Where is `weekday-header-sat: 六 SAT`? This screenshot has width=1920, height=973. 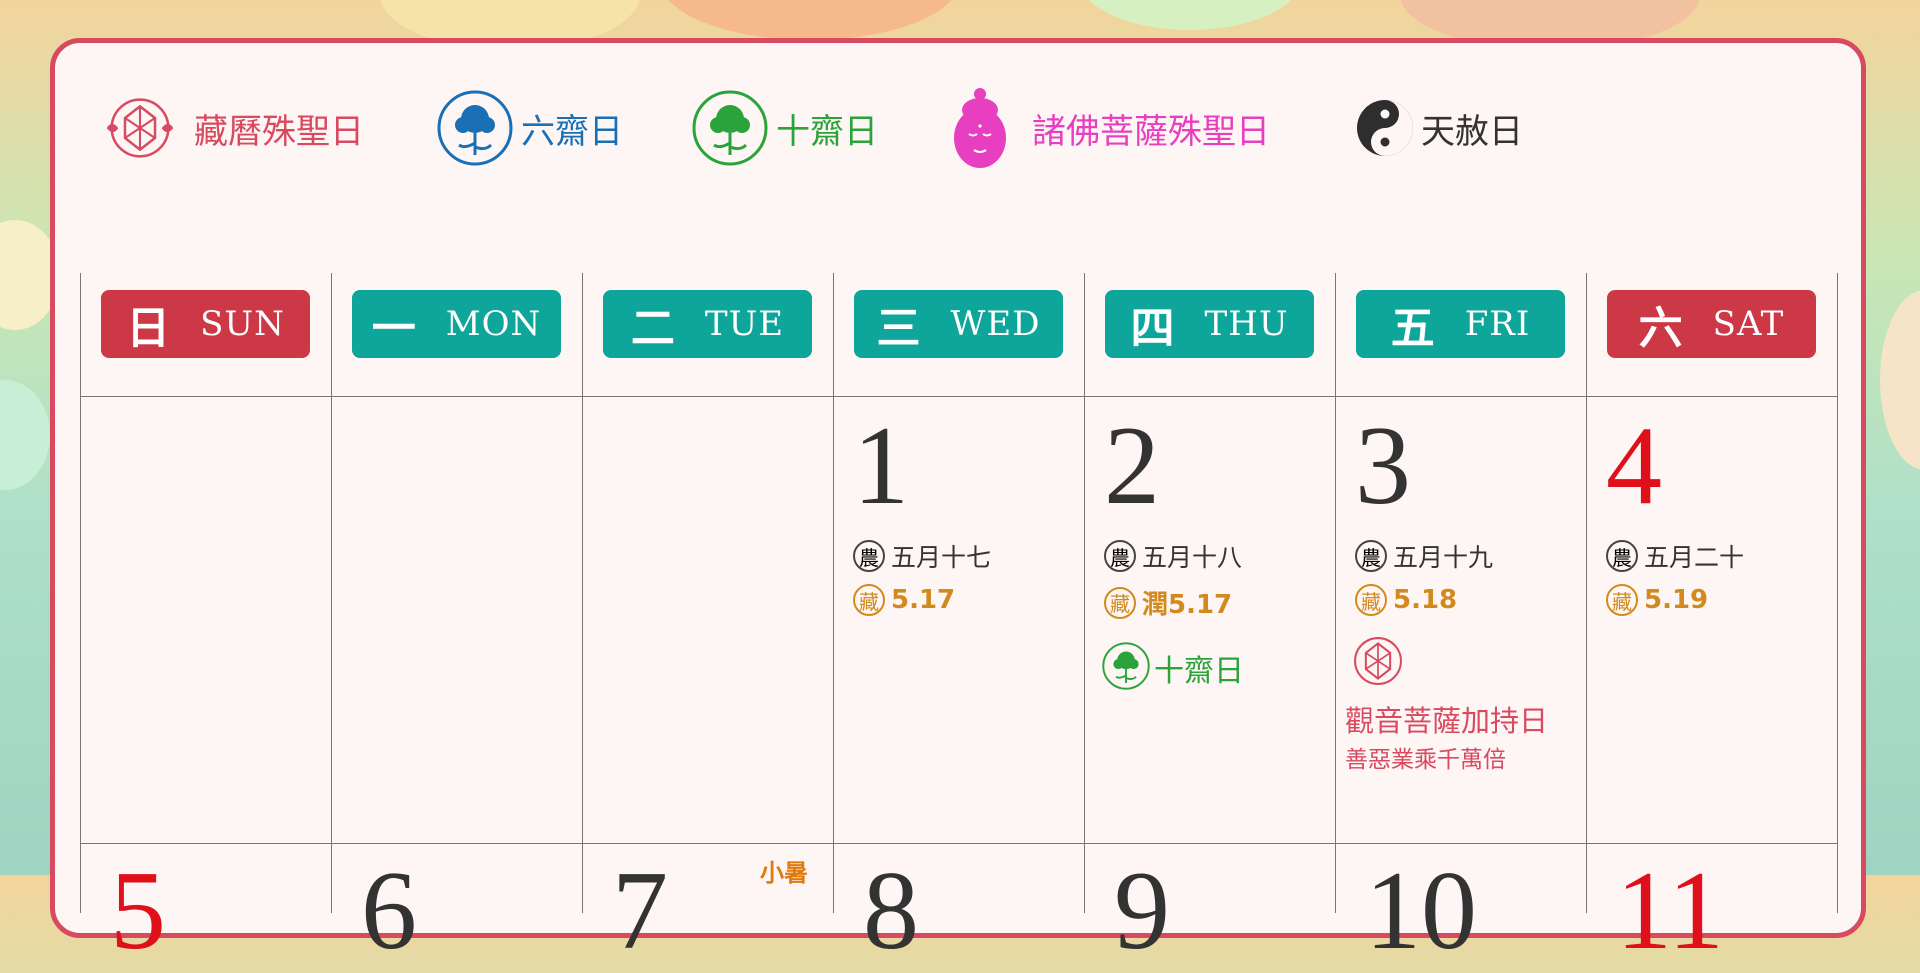
weekday-header-sat: 六 SAT is located at coordinates (1711, 324).